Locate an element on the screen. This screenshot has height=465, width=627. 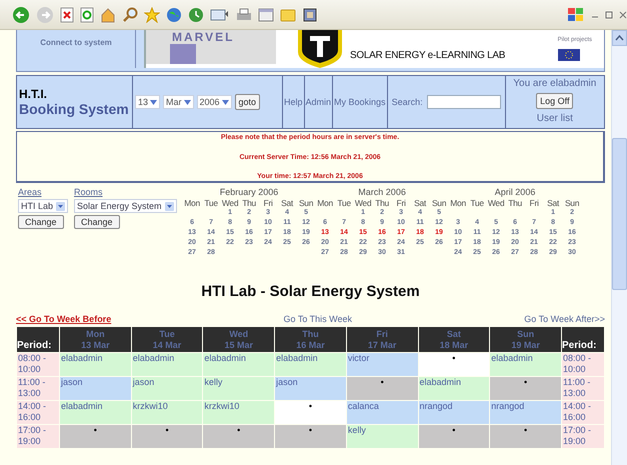
period-cell: 14:00 - 16:00 is located at coordinates (583, 412).